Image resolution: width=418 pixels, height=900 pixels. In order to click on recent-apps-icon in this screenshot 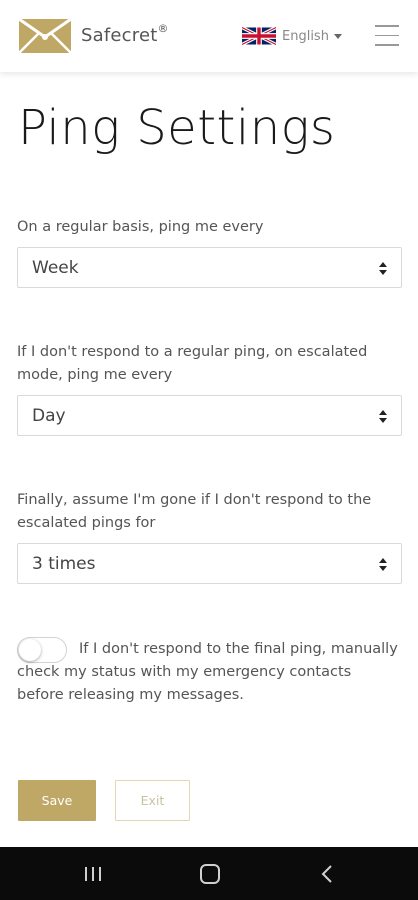, I will do `click(93, 873)`.